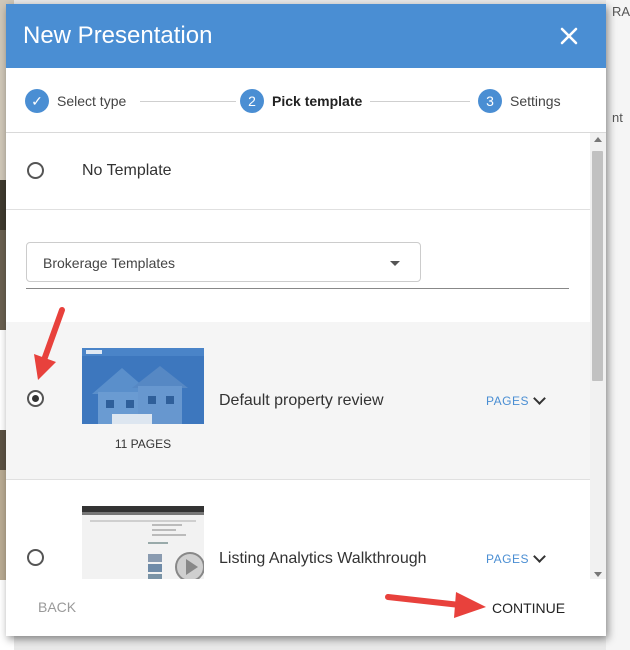 The image size is (630, 650). I want to click on step-pick-template: 2 Pick template, so click(301, 101).